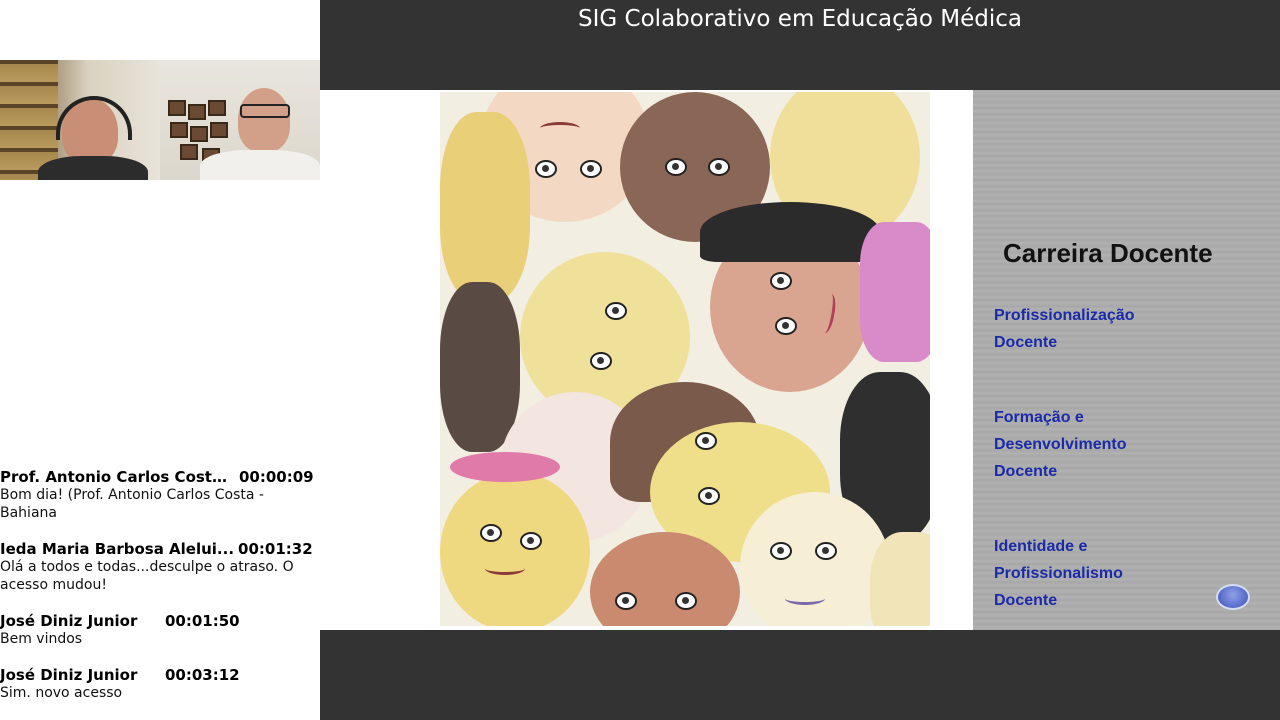 This screenshot has width=1280, height=720. Describe the element at coordinates (260, 165) in the screenshot. I see `participant-2-body` at that location.